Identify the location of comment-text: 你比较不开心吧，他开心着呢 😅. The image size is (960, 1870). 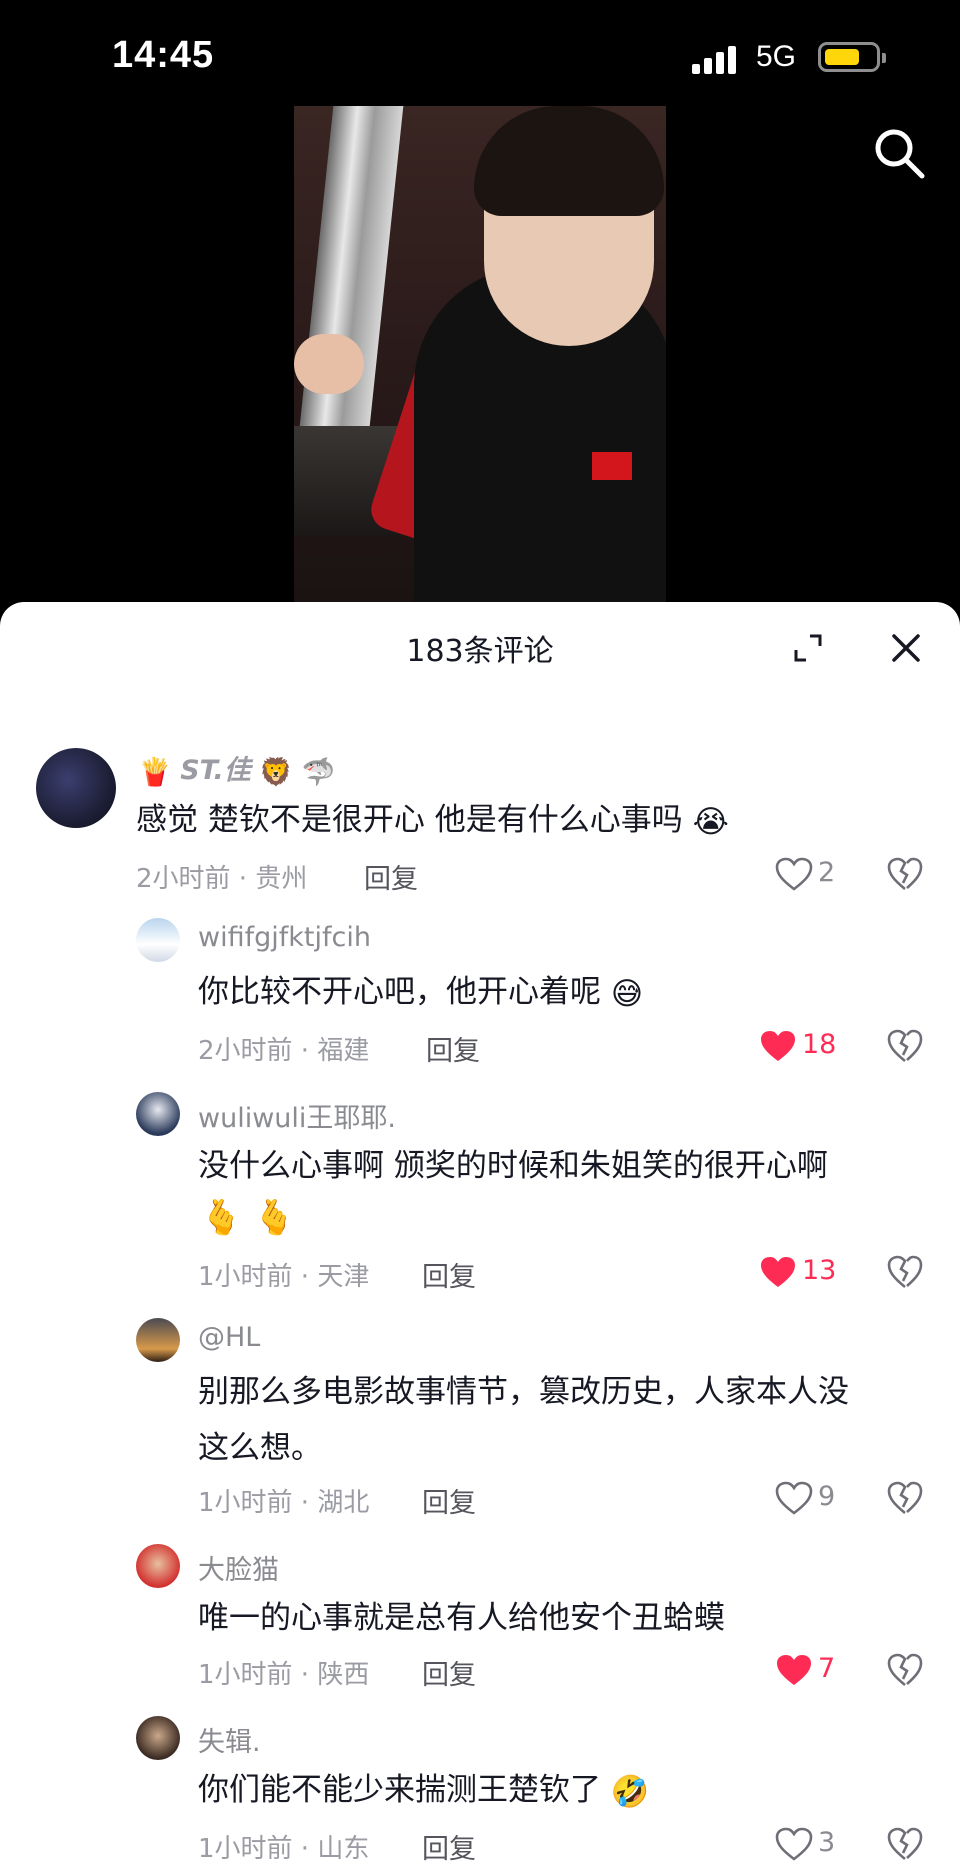
(420, 993).